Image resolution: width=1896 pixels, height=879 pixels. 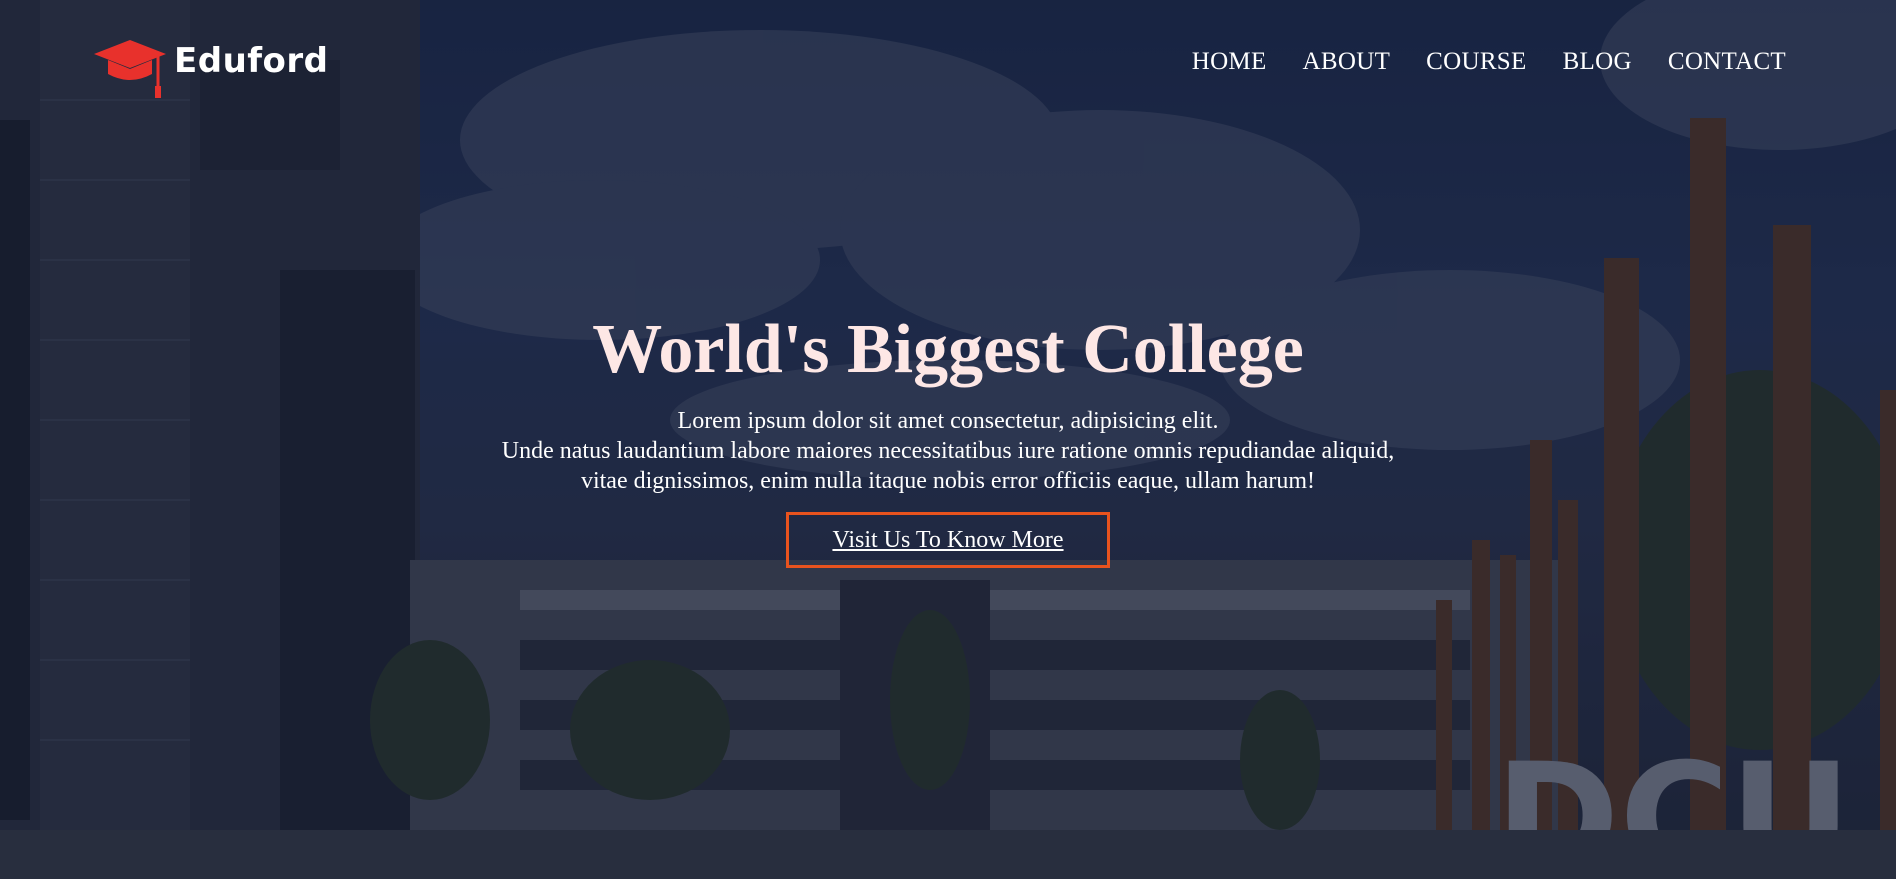 I want to click on nav-link-blog: BLOG, so click(x=1597, y=61).